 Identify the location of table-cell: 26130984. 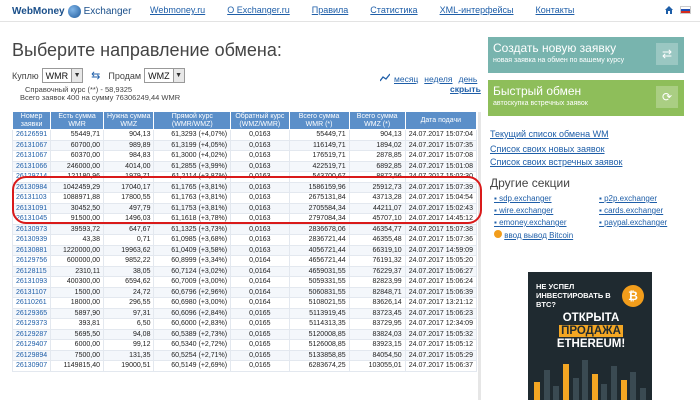
(31, 187).